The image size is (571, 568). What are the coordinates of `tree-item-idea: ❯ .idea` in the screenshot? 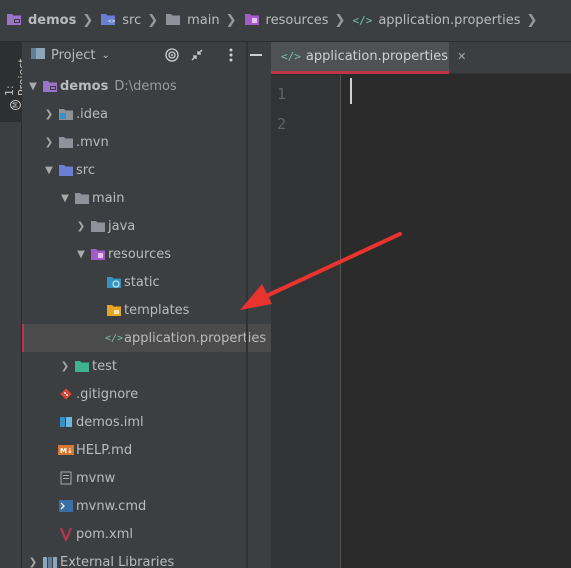 It's located at (146, 114).